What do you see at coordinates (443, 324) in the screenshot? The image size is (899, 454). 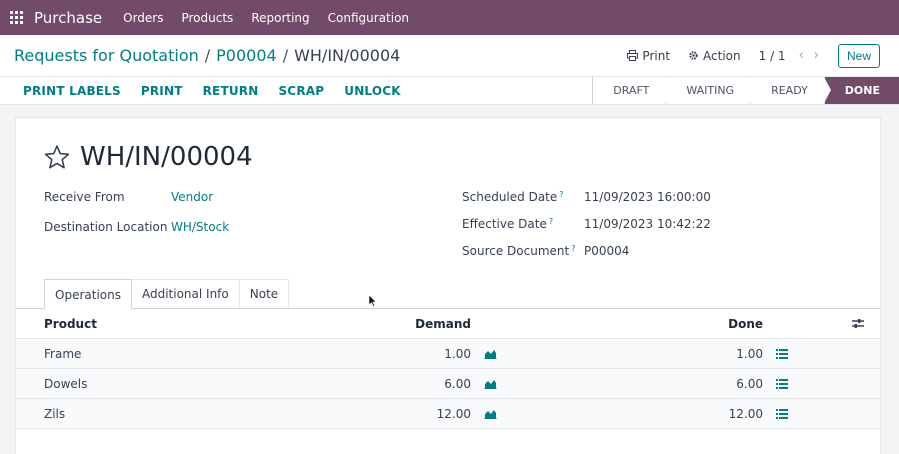 I see `column-demand: Demand` at bounding box center [443, 324].